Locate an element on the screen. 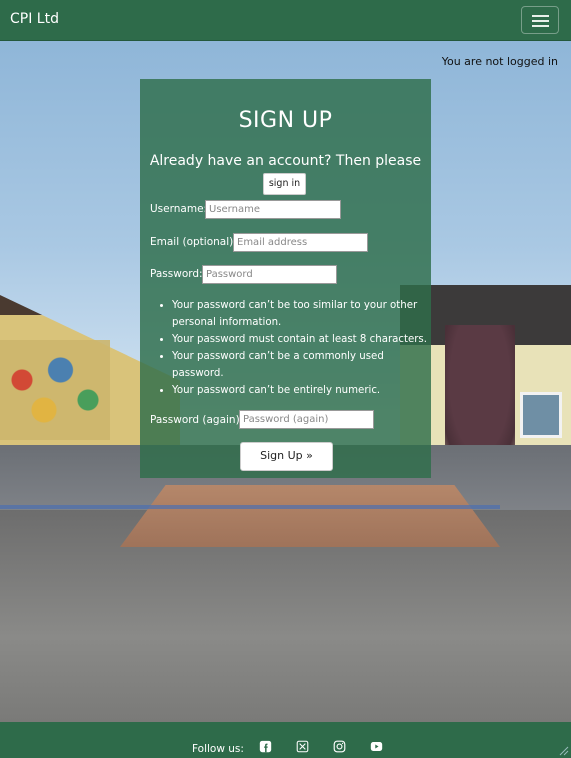 The width and height of the screenshot is (571, 758). login-status: You are not logged in is located at coordinates (499, 61).